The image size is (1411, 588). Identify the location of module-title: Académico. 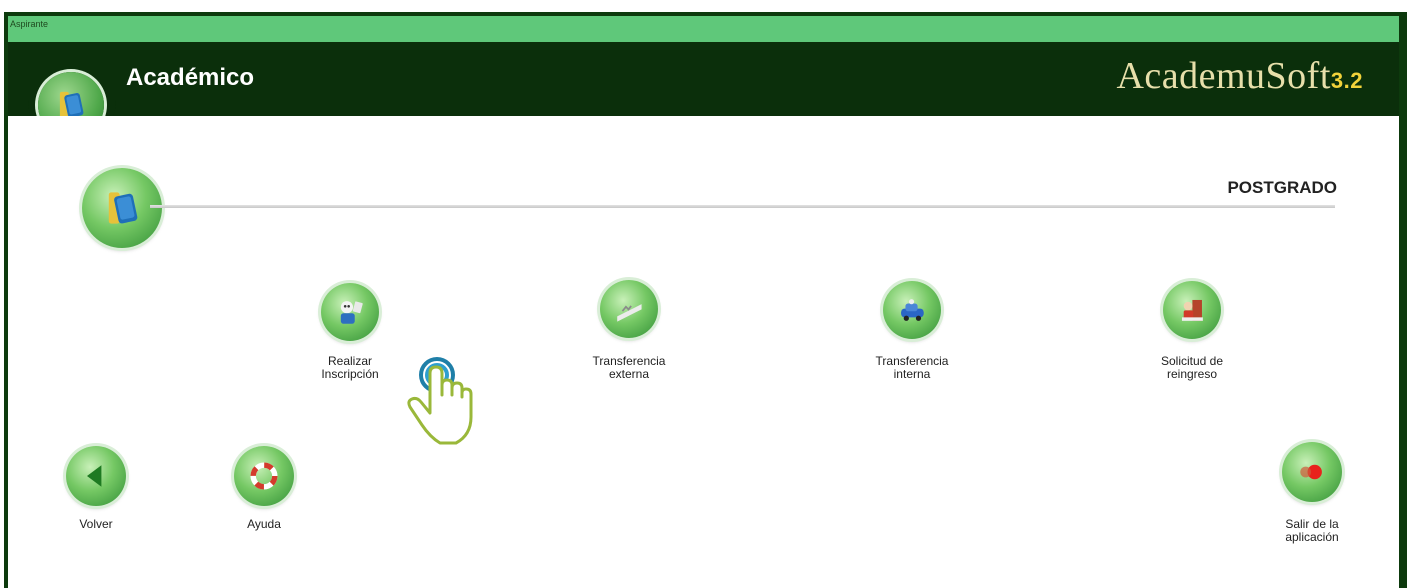
(190, 77).